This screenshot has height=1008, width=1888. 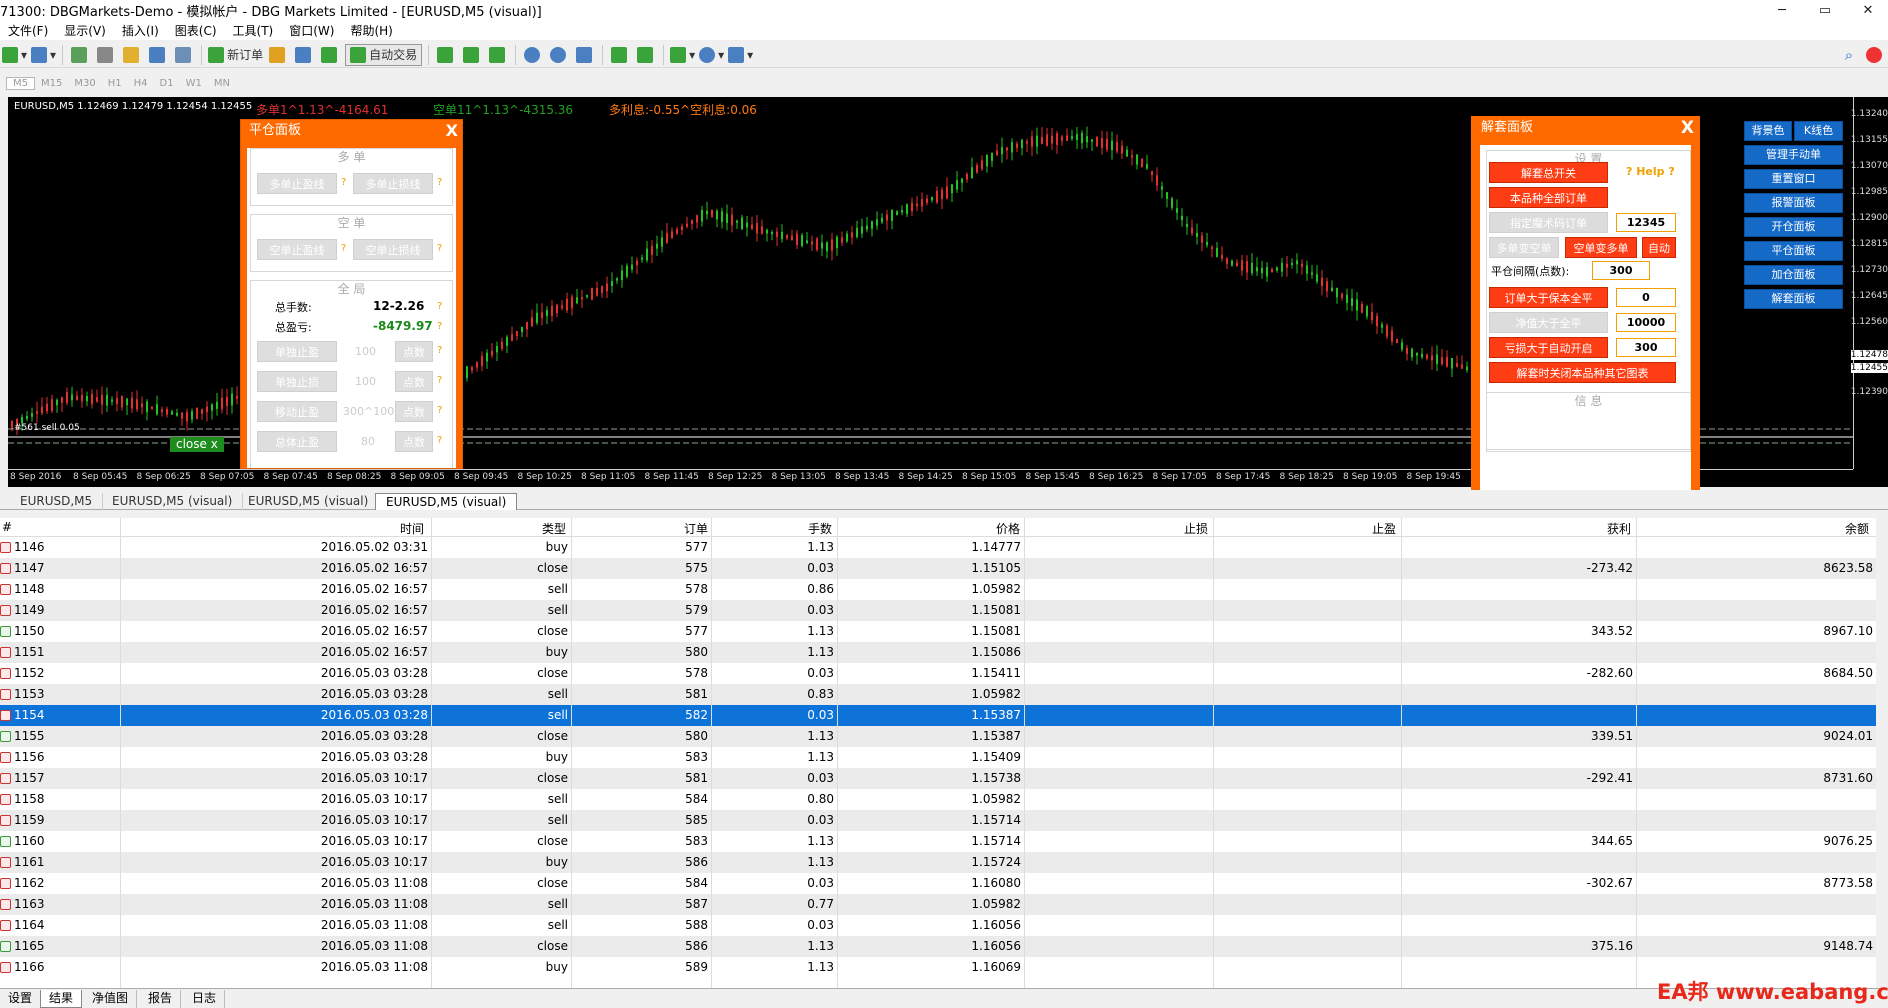 I want to click on period-d1: D1, so click(x=167, y=83).